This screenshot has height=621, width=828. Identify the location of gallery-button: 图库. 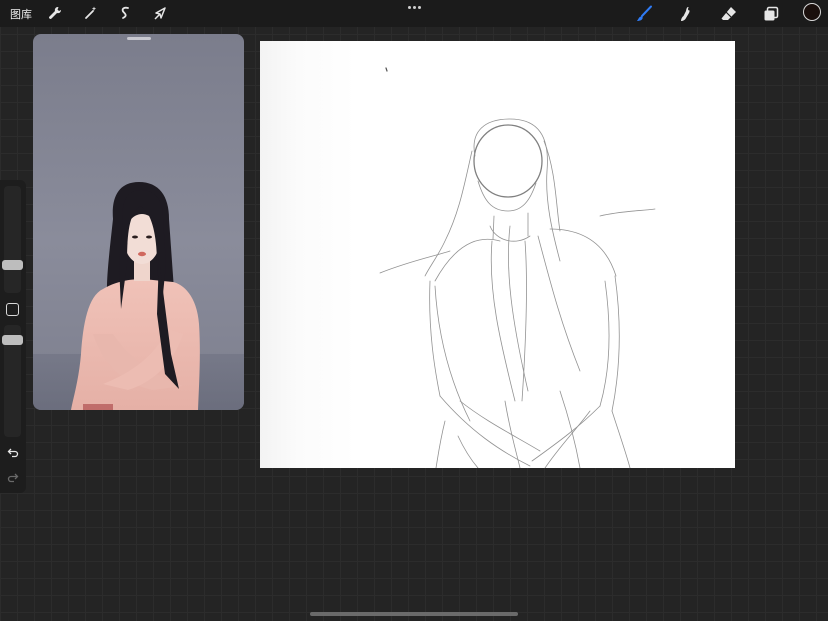
(21, 14).